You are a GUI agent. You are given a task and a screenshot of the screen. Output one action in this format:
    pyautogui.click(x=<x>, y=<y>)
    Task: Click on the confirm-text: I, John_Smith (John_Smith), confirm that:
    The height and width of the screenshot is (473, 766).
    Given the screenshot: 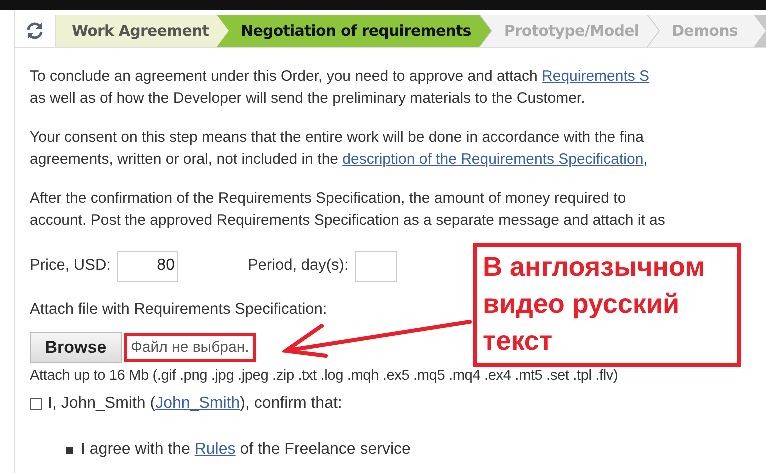 What is the action you would take?
    pyautogui.click(x=195, y=404)
    